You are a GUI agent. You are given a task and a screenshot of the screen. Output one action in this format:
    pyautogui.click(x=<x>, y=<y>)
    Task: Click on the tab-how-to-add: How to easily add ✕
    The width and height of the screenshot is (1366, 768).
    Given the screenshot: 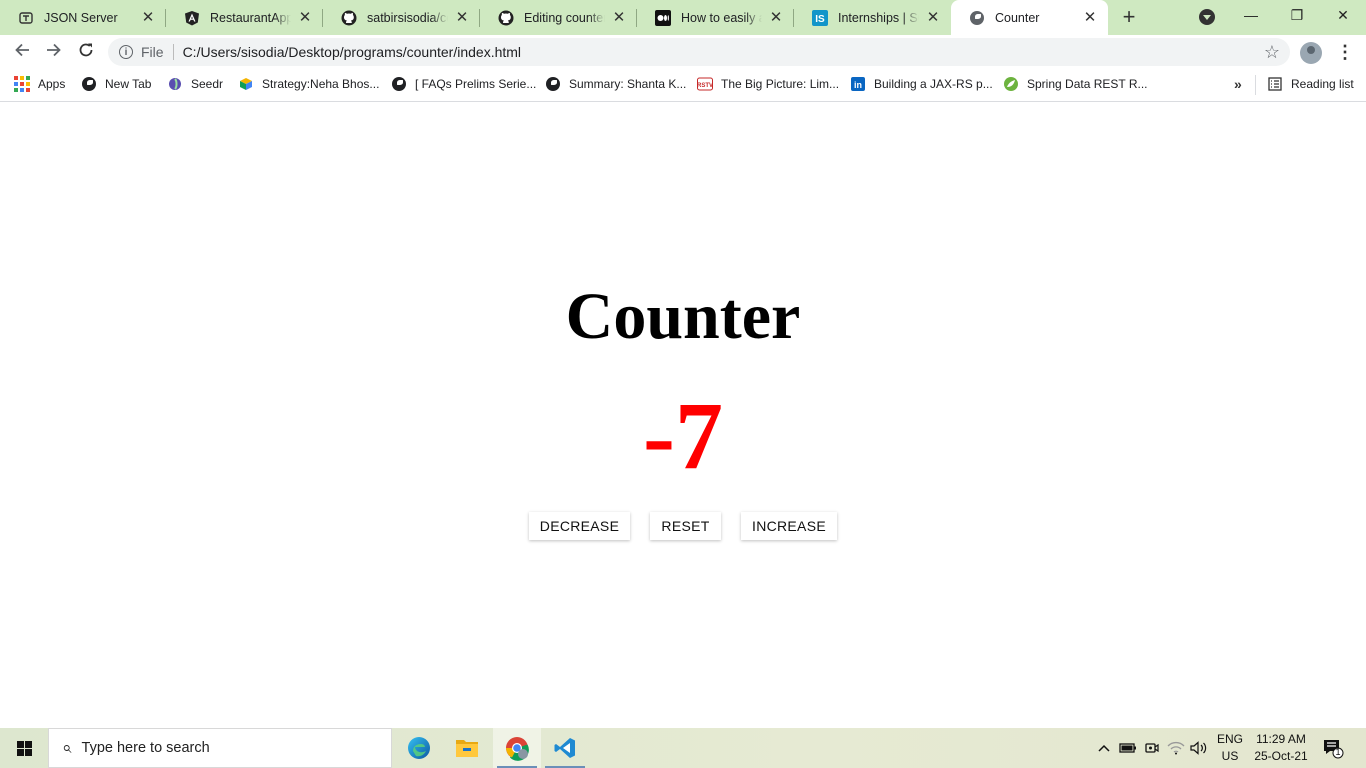 What is the action you would take?
    pyautogui.click(x=715, y=17)
    